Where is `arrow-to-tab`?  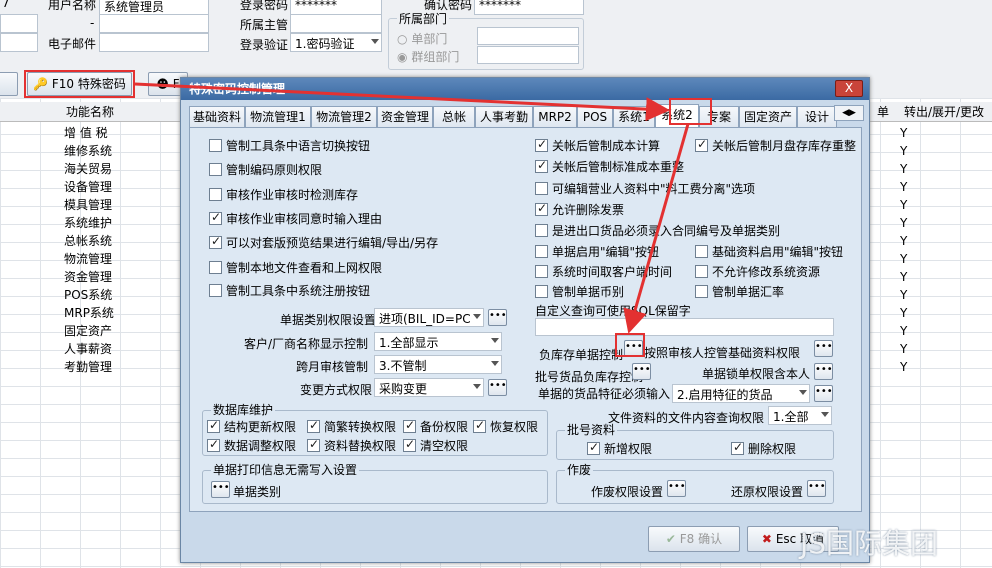 arrow-to-tab is located at coordinates (402, 102).